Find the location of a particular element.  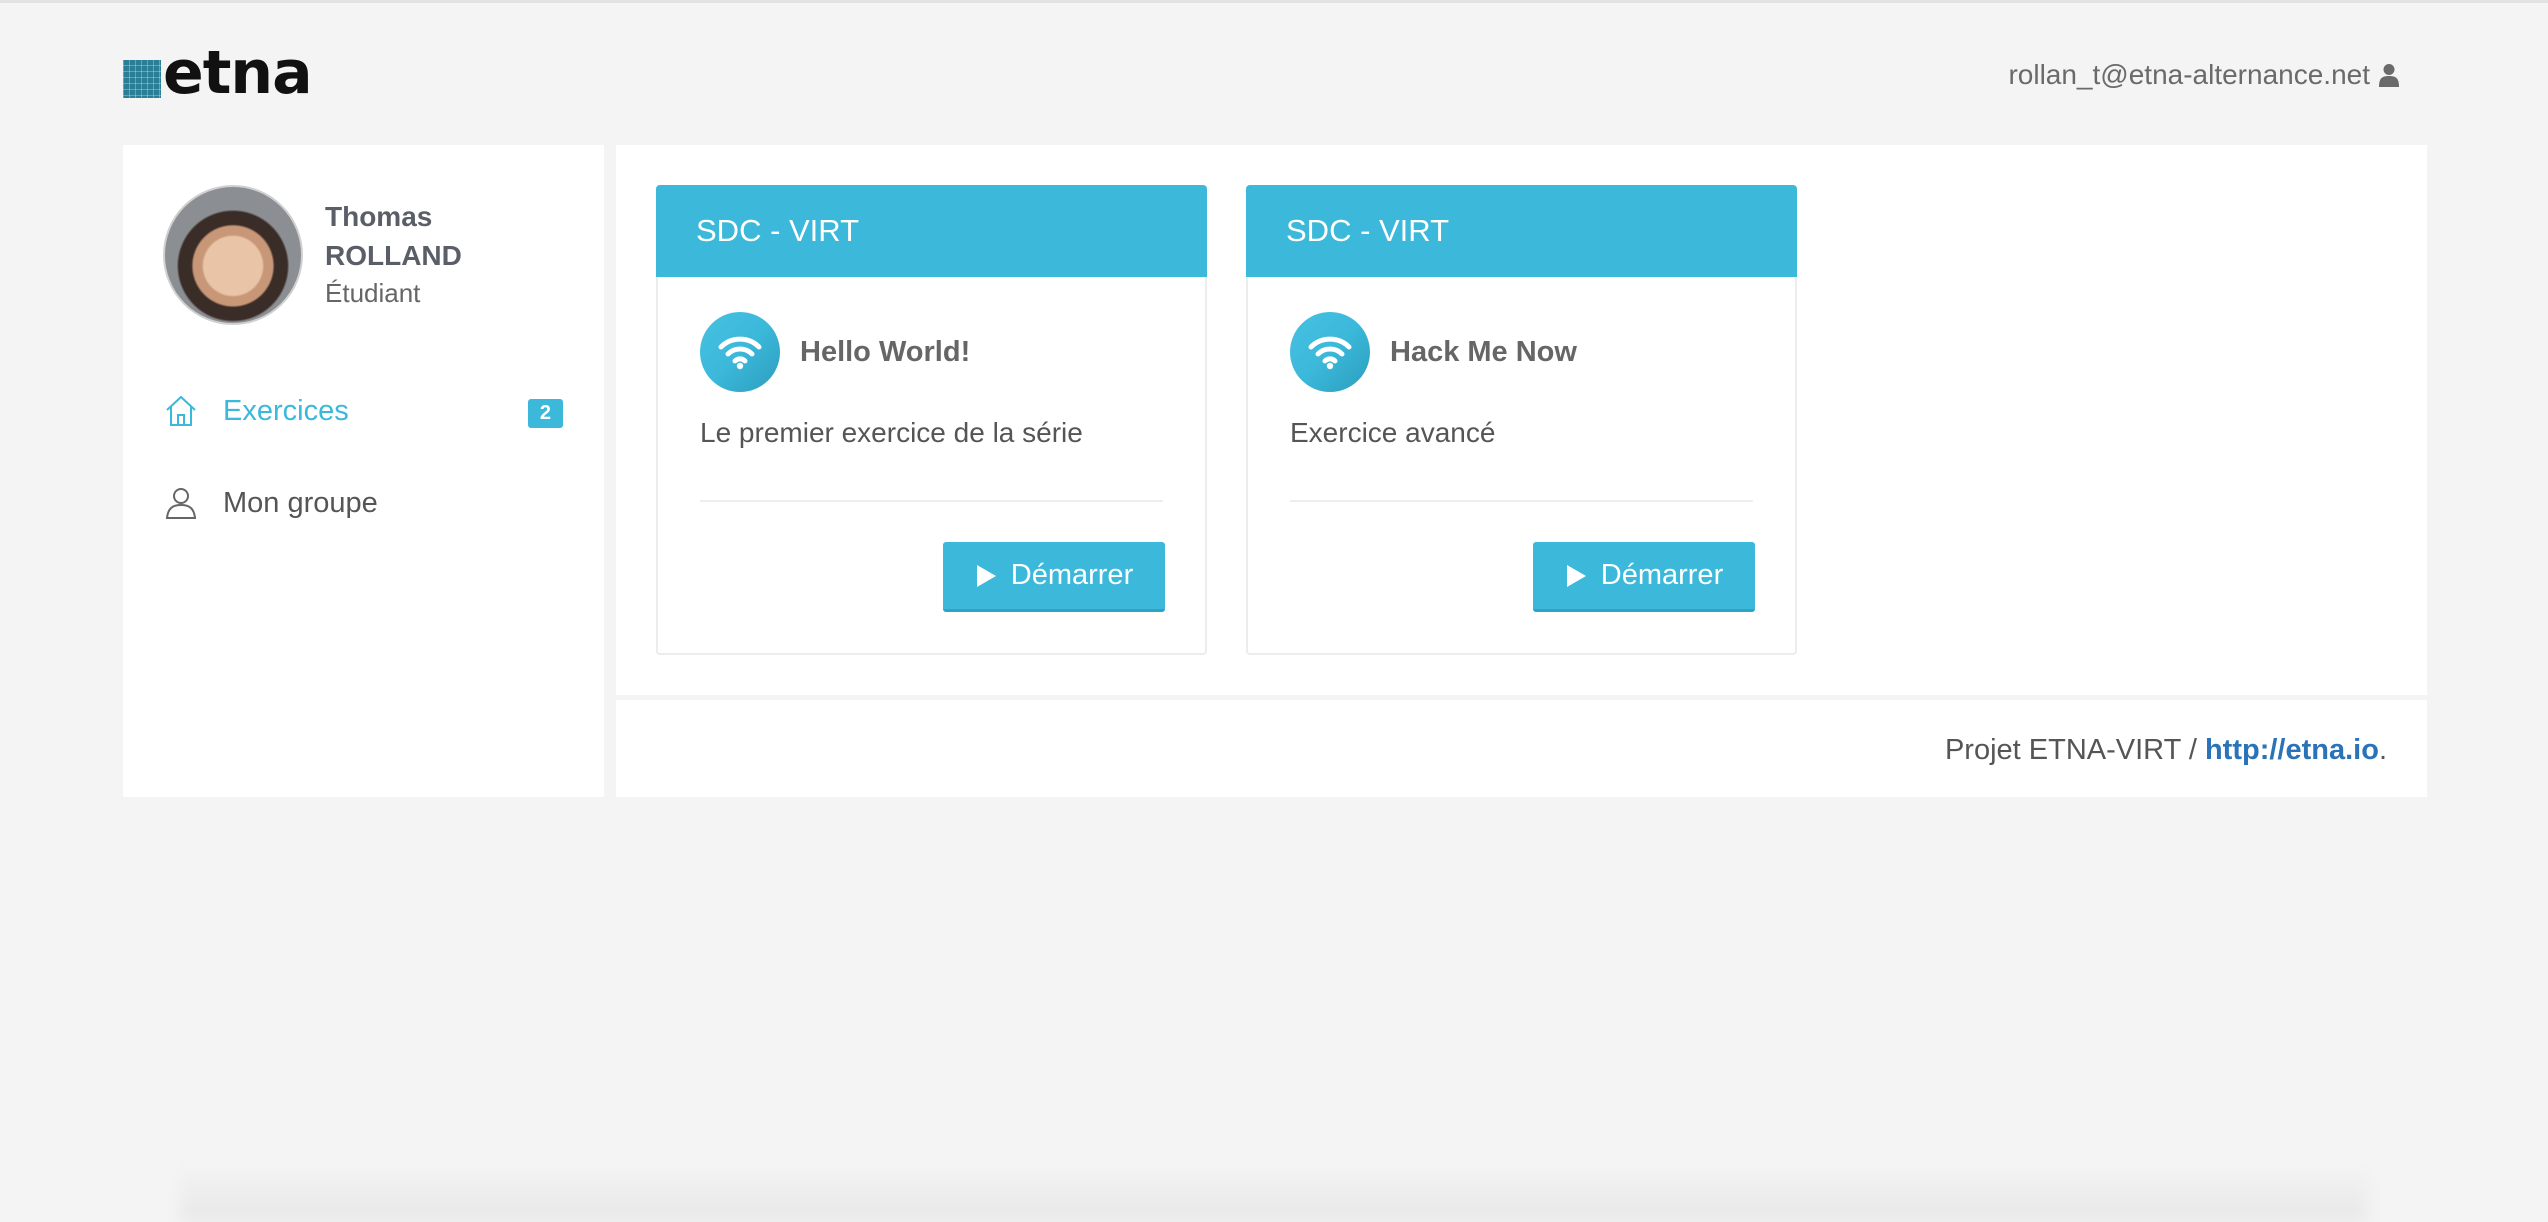

exercices-count-badge: 2 is located at coordinates (545, 413).